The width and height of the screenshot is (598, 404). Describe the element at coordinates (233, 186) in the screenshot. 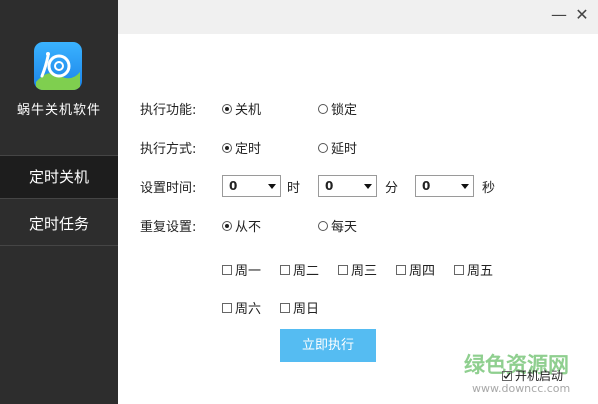

I see `hour-value: 0` at that location.